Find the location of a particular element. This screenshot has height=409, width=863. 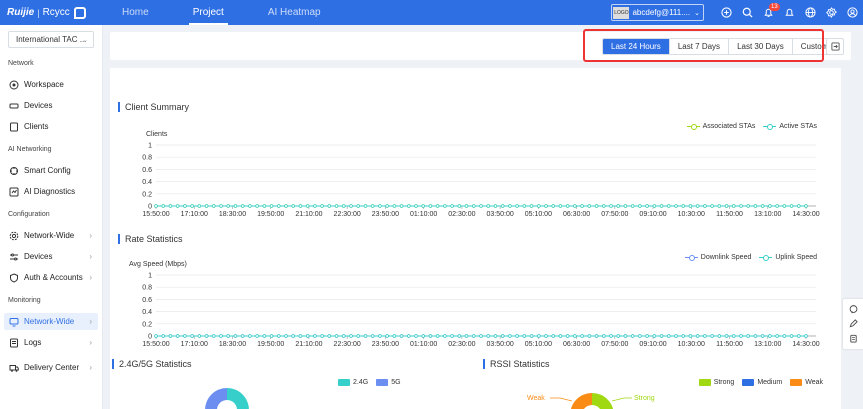

floating-tools is located at coordinates (853, 324).